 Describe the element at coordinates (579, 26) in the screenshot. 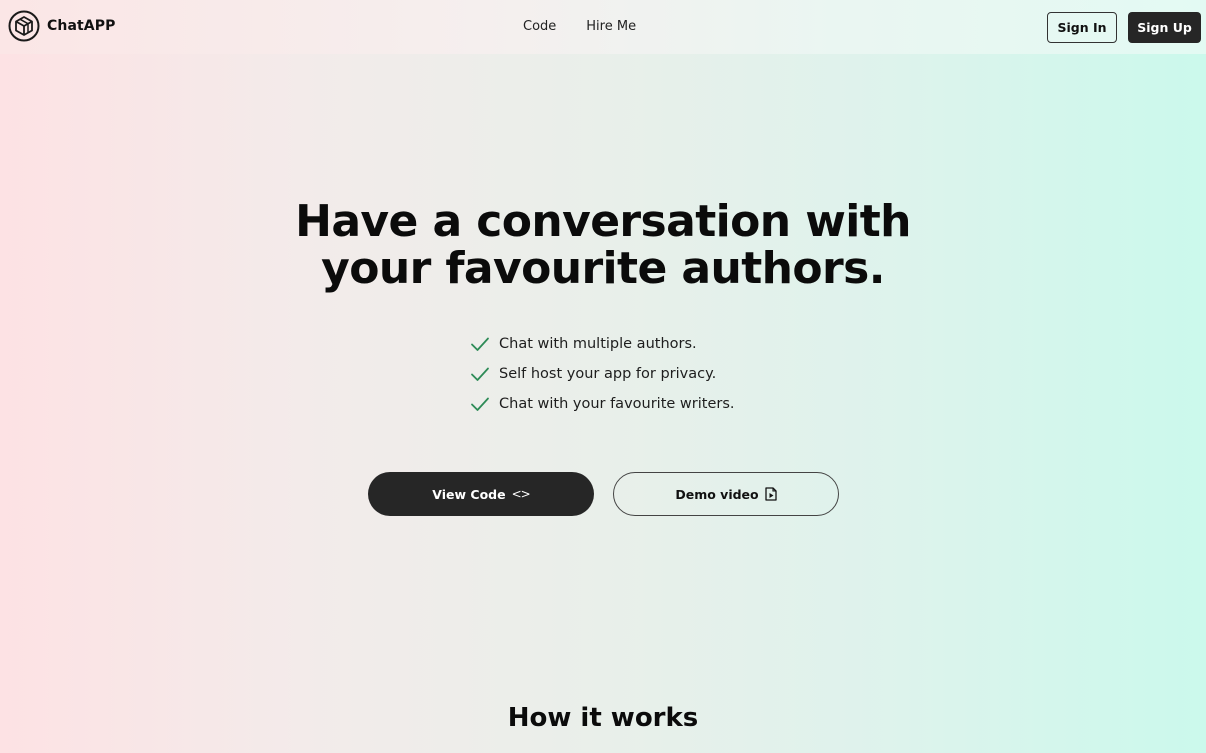

I see `nav-links: Code Hire Me` at that location.